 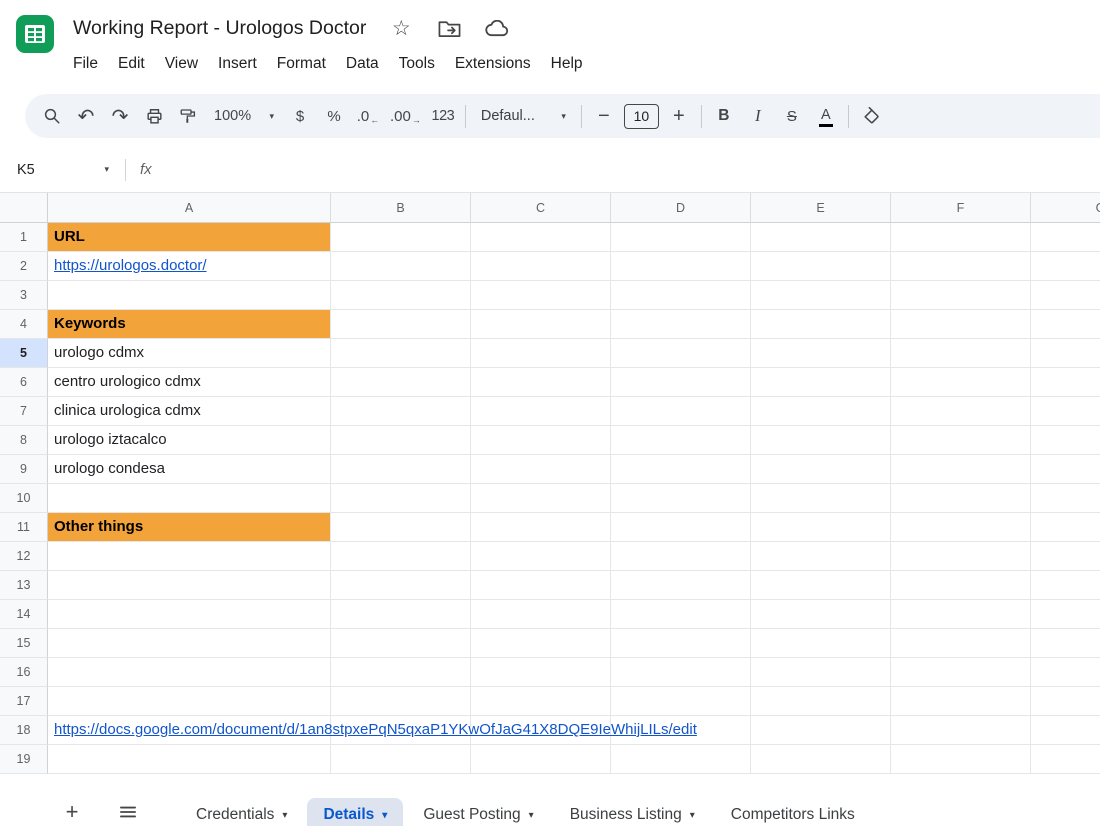 What do you see at coordinates (443, 116) in the screenshot?
I see `more-formats-button: 123` at bounding box center [443, 116].